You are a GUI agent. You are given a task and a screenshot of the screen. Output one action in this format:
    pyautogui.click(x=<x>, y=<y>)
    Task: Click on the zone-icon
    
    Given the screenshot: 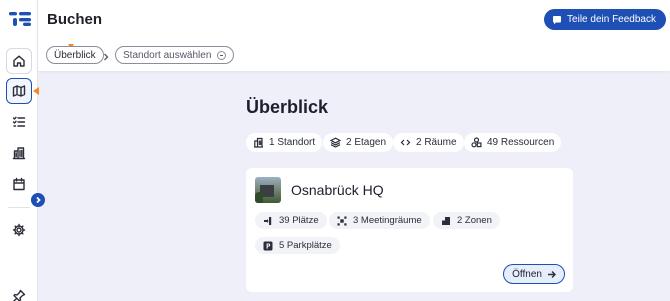 What is the action you would take?
    pyautogui.click(x=446, y=220)
    